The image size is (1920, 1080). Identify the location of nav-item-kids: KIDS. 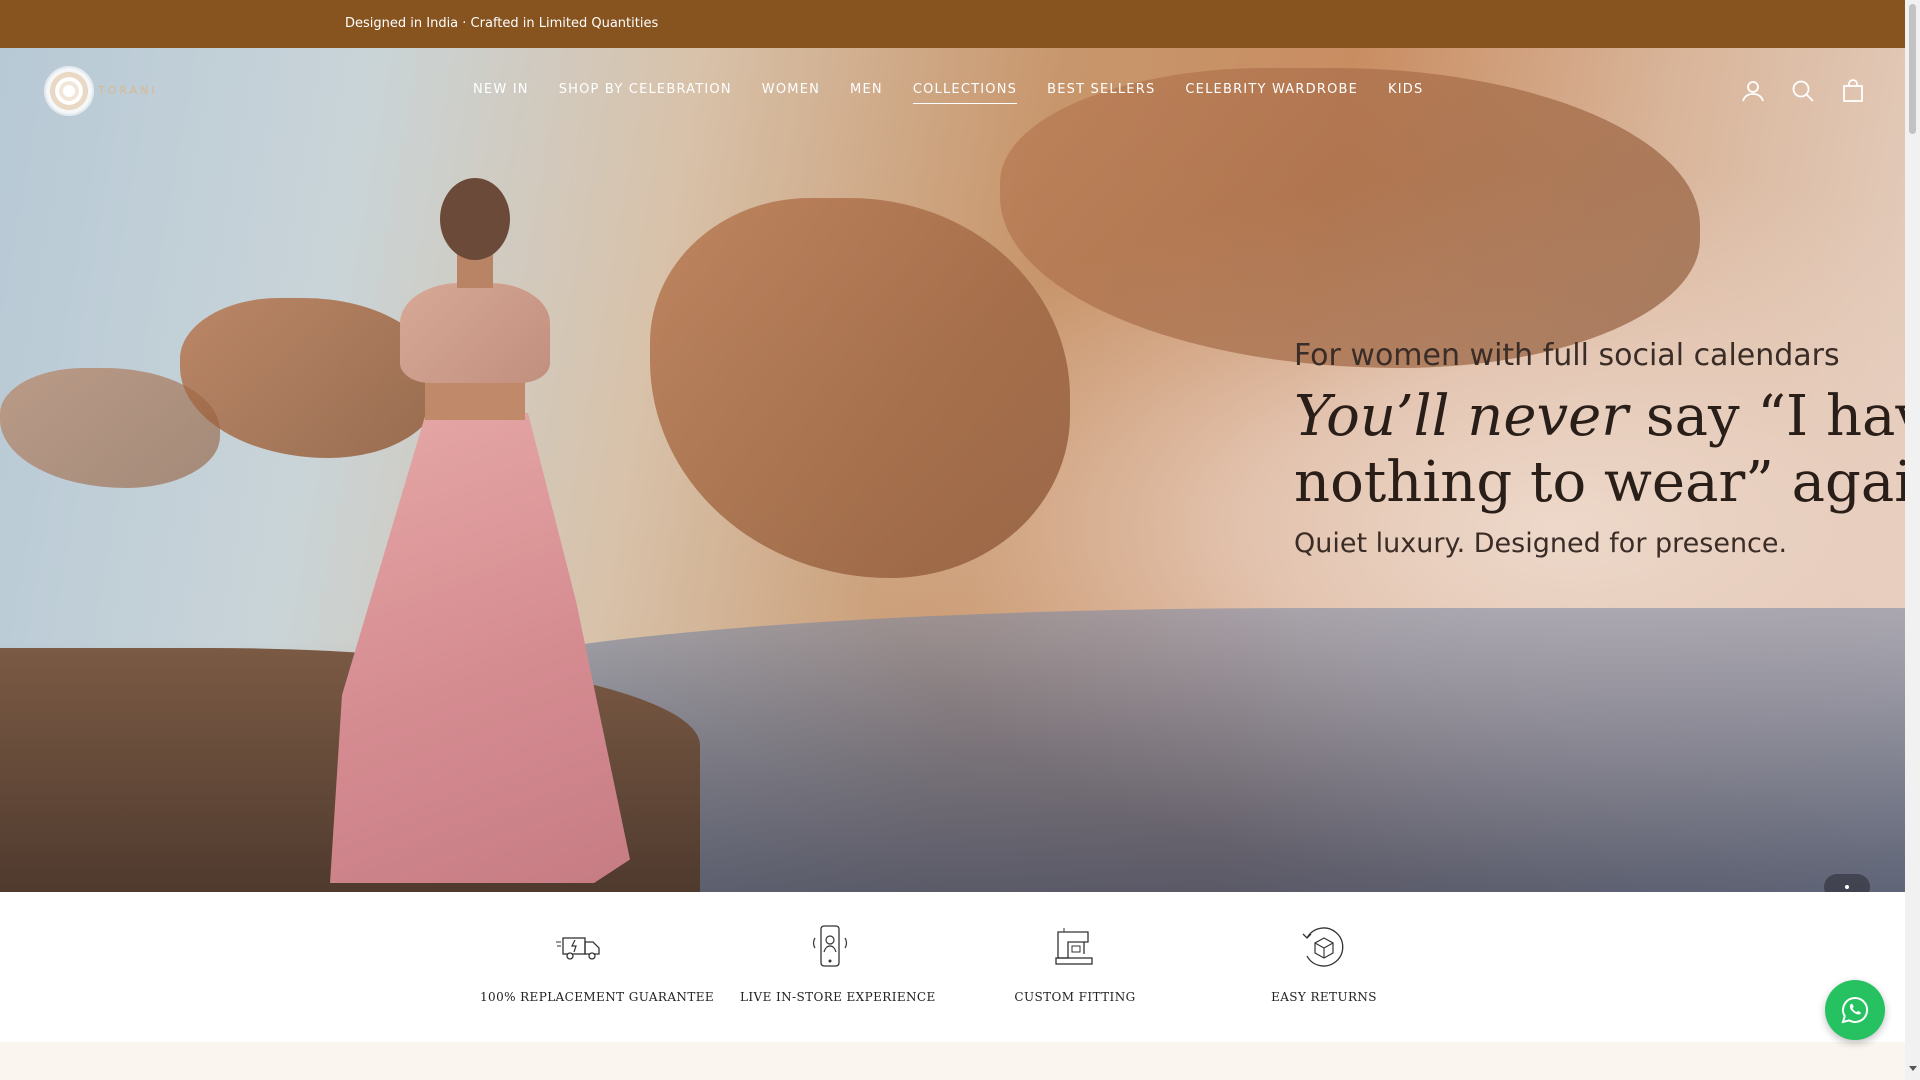
(1405, 93).